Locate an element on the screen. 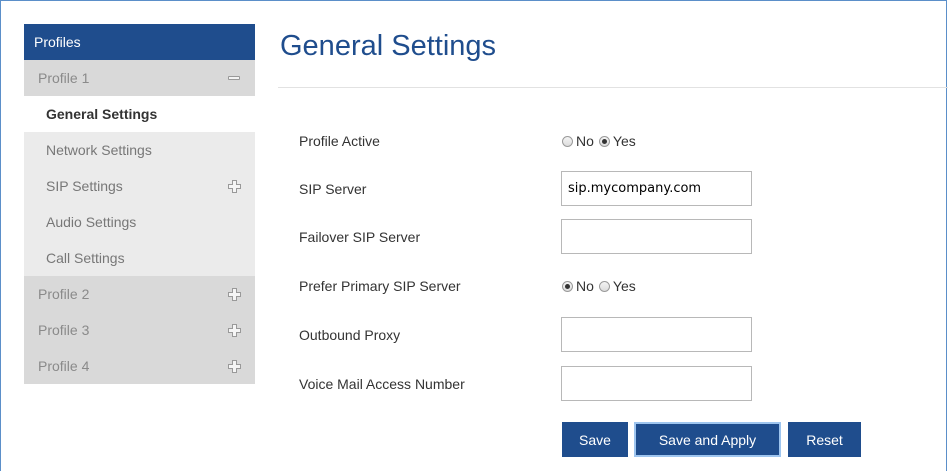 This screenshot has height=471, width=949. sidebar-item-label: Profile 3 is located at coordinates (64, 330).